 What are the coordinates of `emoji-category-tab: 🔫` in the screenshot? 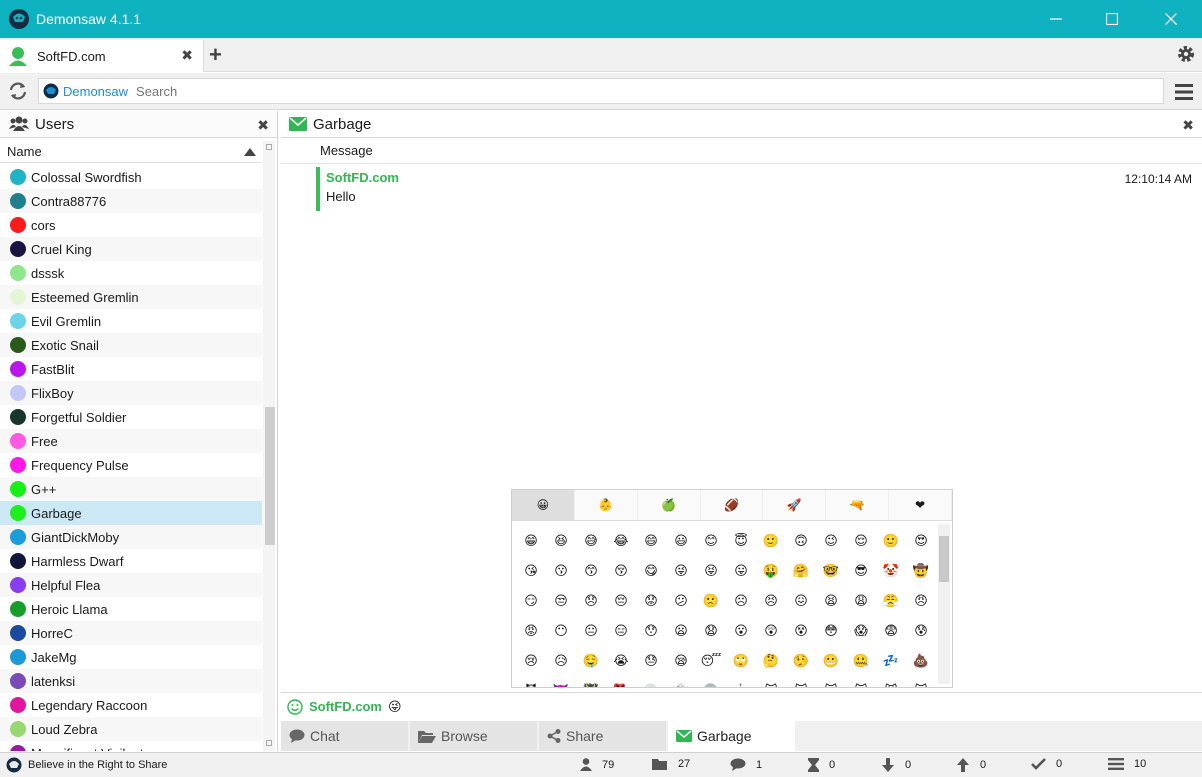 It's located at (858, 505).